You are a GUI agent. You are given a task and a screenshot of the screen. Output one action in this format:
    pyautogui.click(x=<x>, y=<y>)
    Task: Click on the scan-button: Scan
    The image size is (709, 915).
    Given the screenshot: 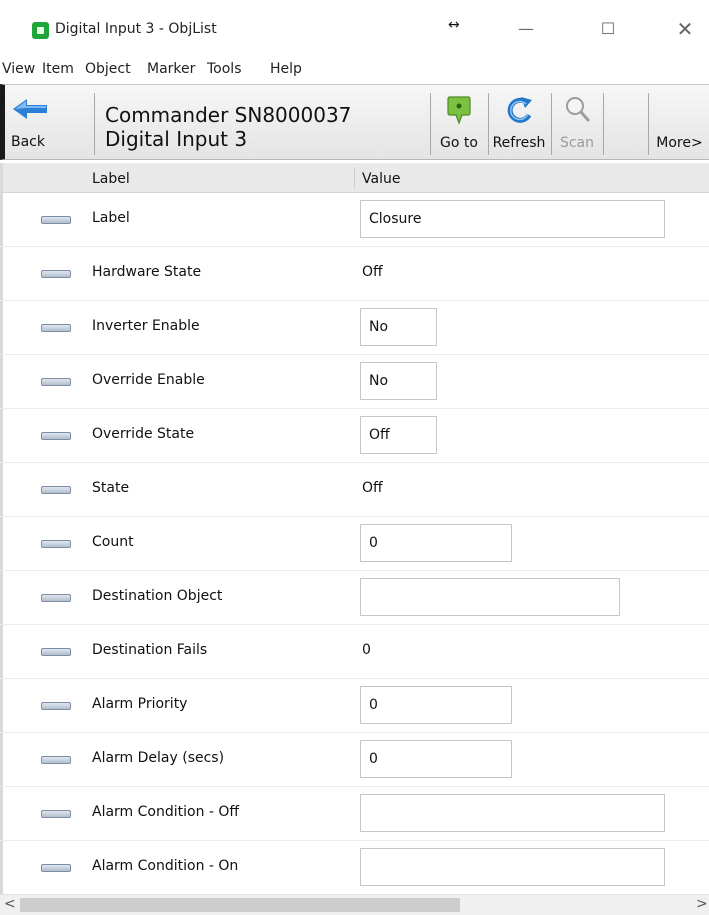 What is the action you would take?
    pyautogui.click(x=577, y=122)
    